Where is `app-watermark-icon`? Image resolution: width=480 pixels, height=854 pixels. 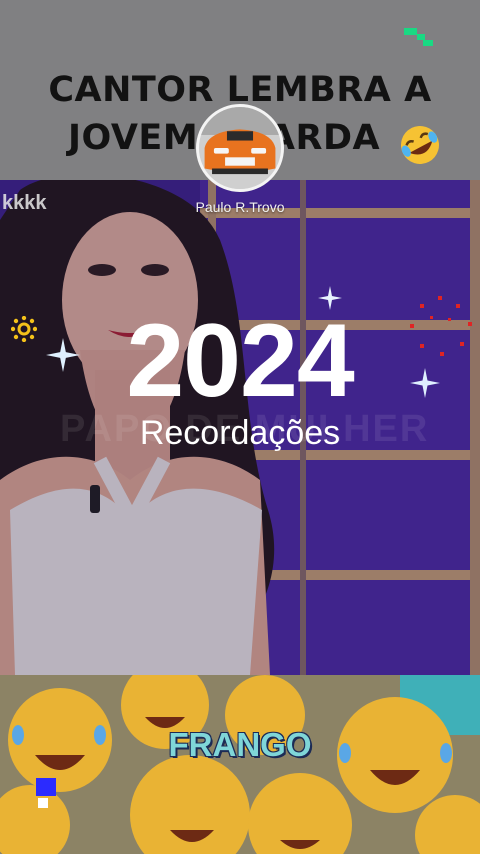
app-watermark-icon is located at coordinates (46, 793).